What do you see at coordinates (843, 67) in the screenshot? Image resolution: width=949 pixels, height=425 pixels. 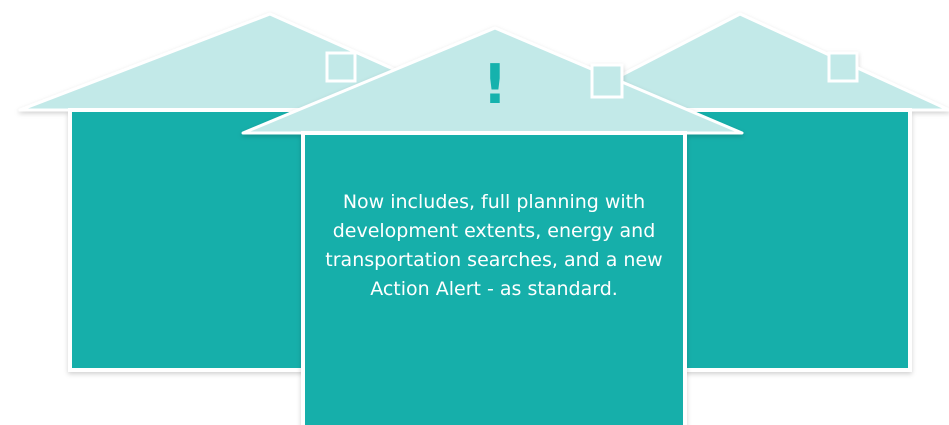 I see `right-house-chimney-icon` at bounding box center [843, 67].